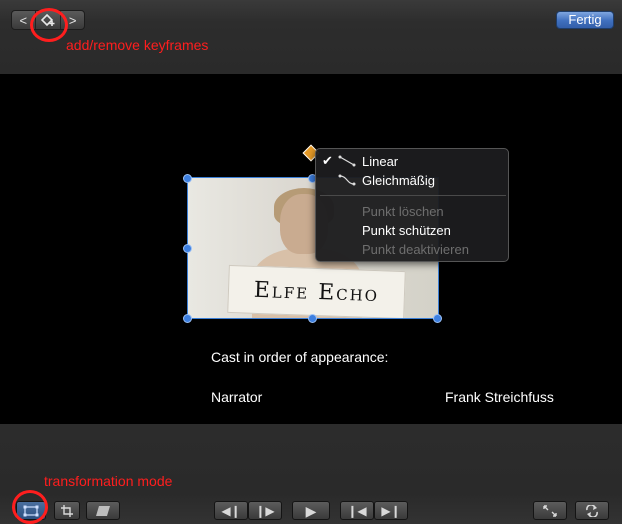 The image size is (622, 524). Describe the element at coordinates (108, 481) in the screenshot. I see `annotation-transform-label: transformation mode` at that location.